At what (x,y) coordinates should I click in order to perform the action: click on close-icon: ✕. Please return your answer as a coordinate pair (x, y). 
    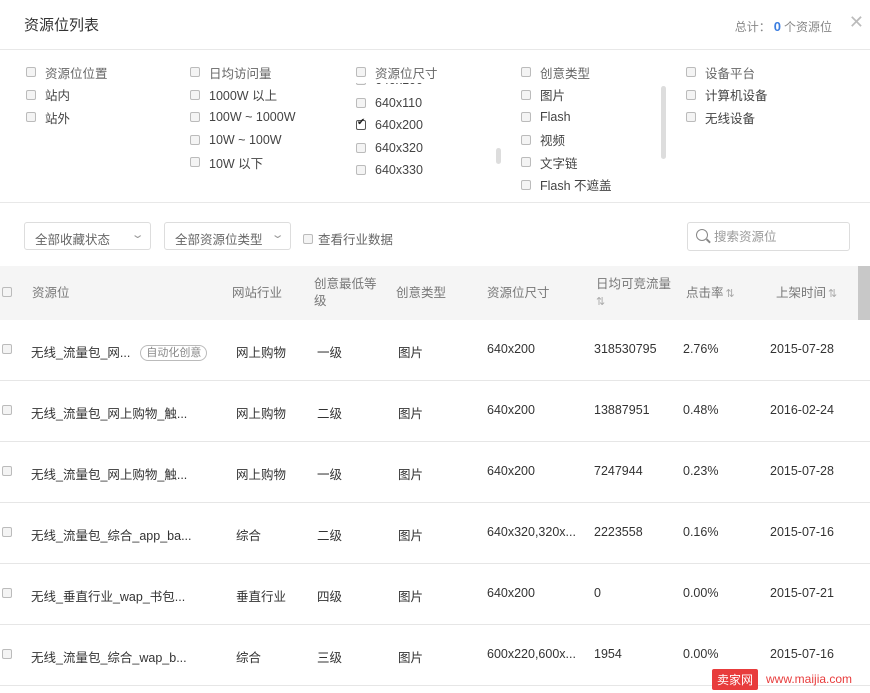
    Looking at the image, I should click on (856, 22).